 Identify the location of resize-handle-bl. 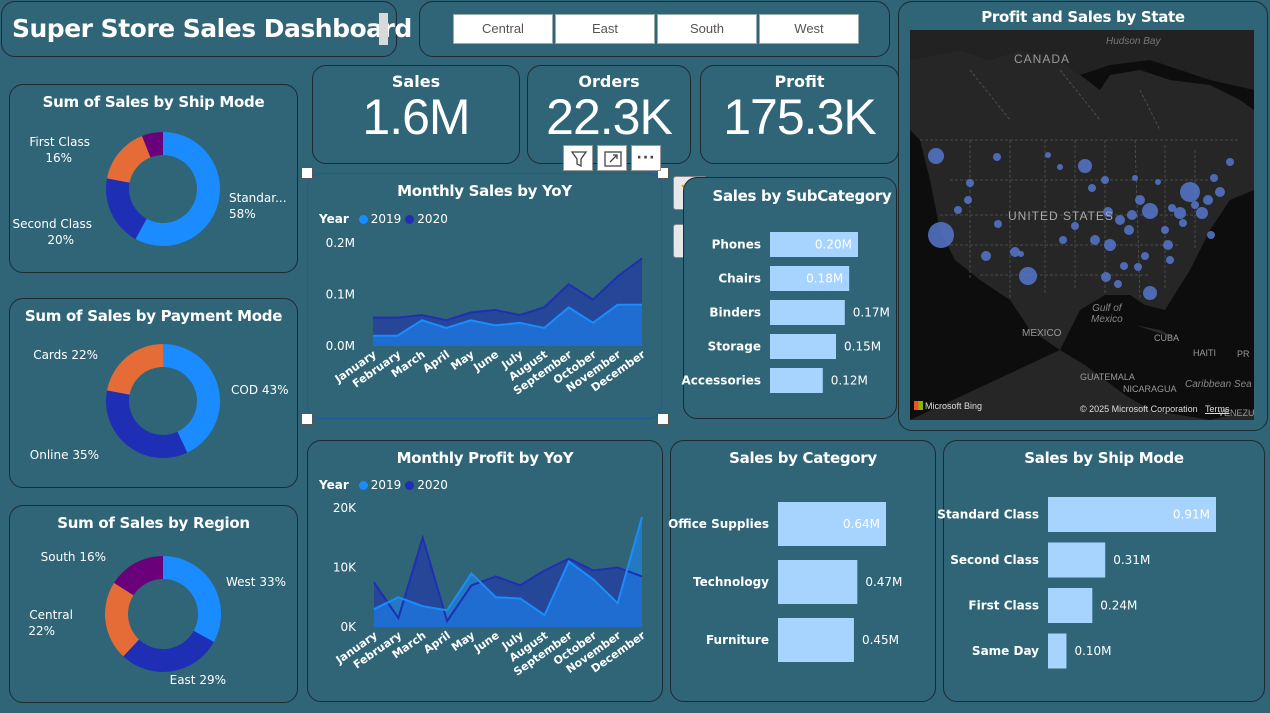
(307, 419).